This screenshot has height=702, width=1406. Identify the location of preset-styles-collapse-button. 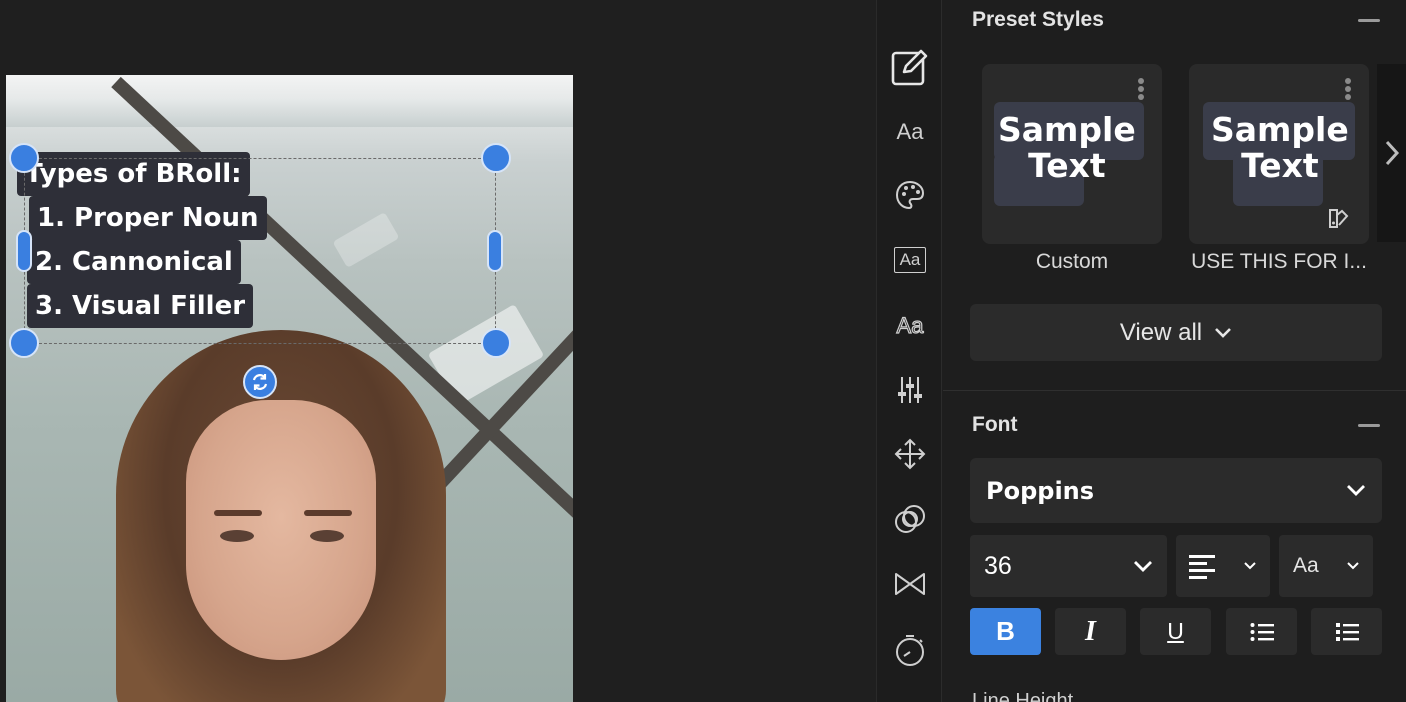
(1369, 20).